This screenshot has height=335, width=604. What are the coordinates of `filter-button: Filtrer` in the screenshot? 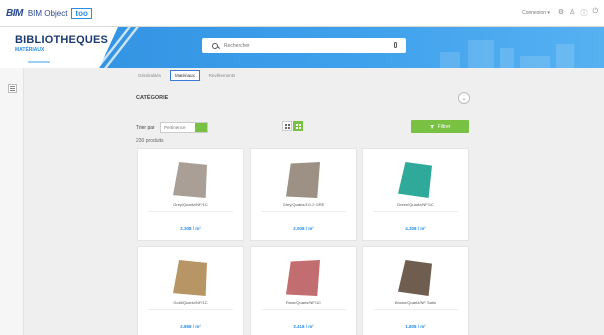 It's located at (440, 126).